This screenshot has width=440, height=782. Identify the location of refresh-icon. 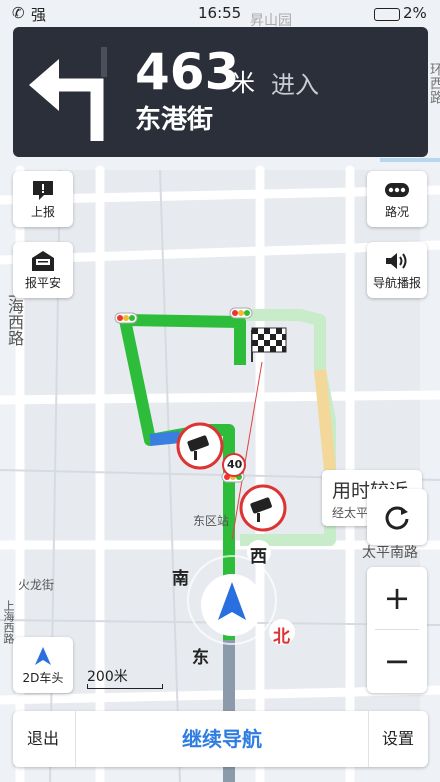
(397, 518).